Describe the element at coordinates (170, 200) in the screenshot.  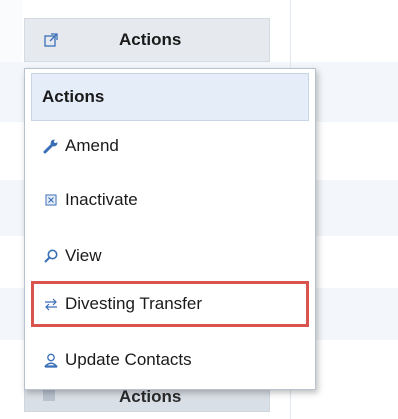
I see `menu-item-inactivate: Inactivate` at that location.